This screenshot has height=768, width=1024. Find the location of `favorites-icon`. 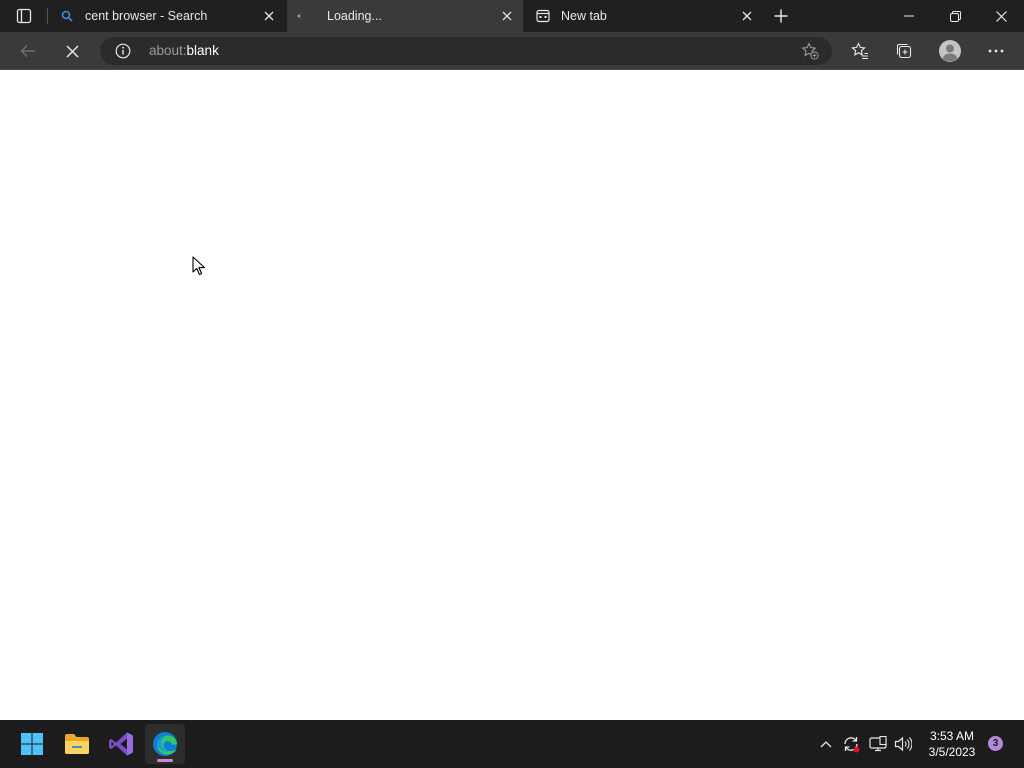

favorites-icon is located at coordinates (860, 51).